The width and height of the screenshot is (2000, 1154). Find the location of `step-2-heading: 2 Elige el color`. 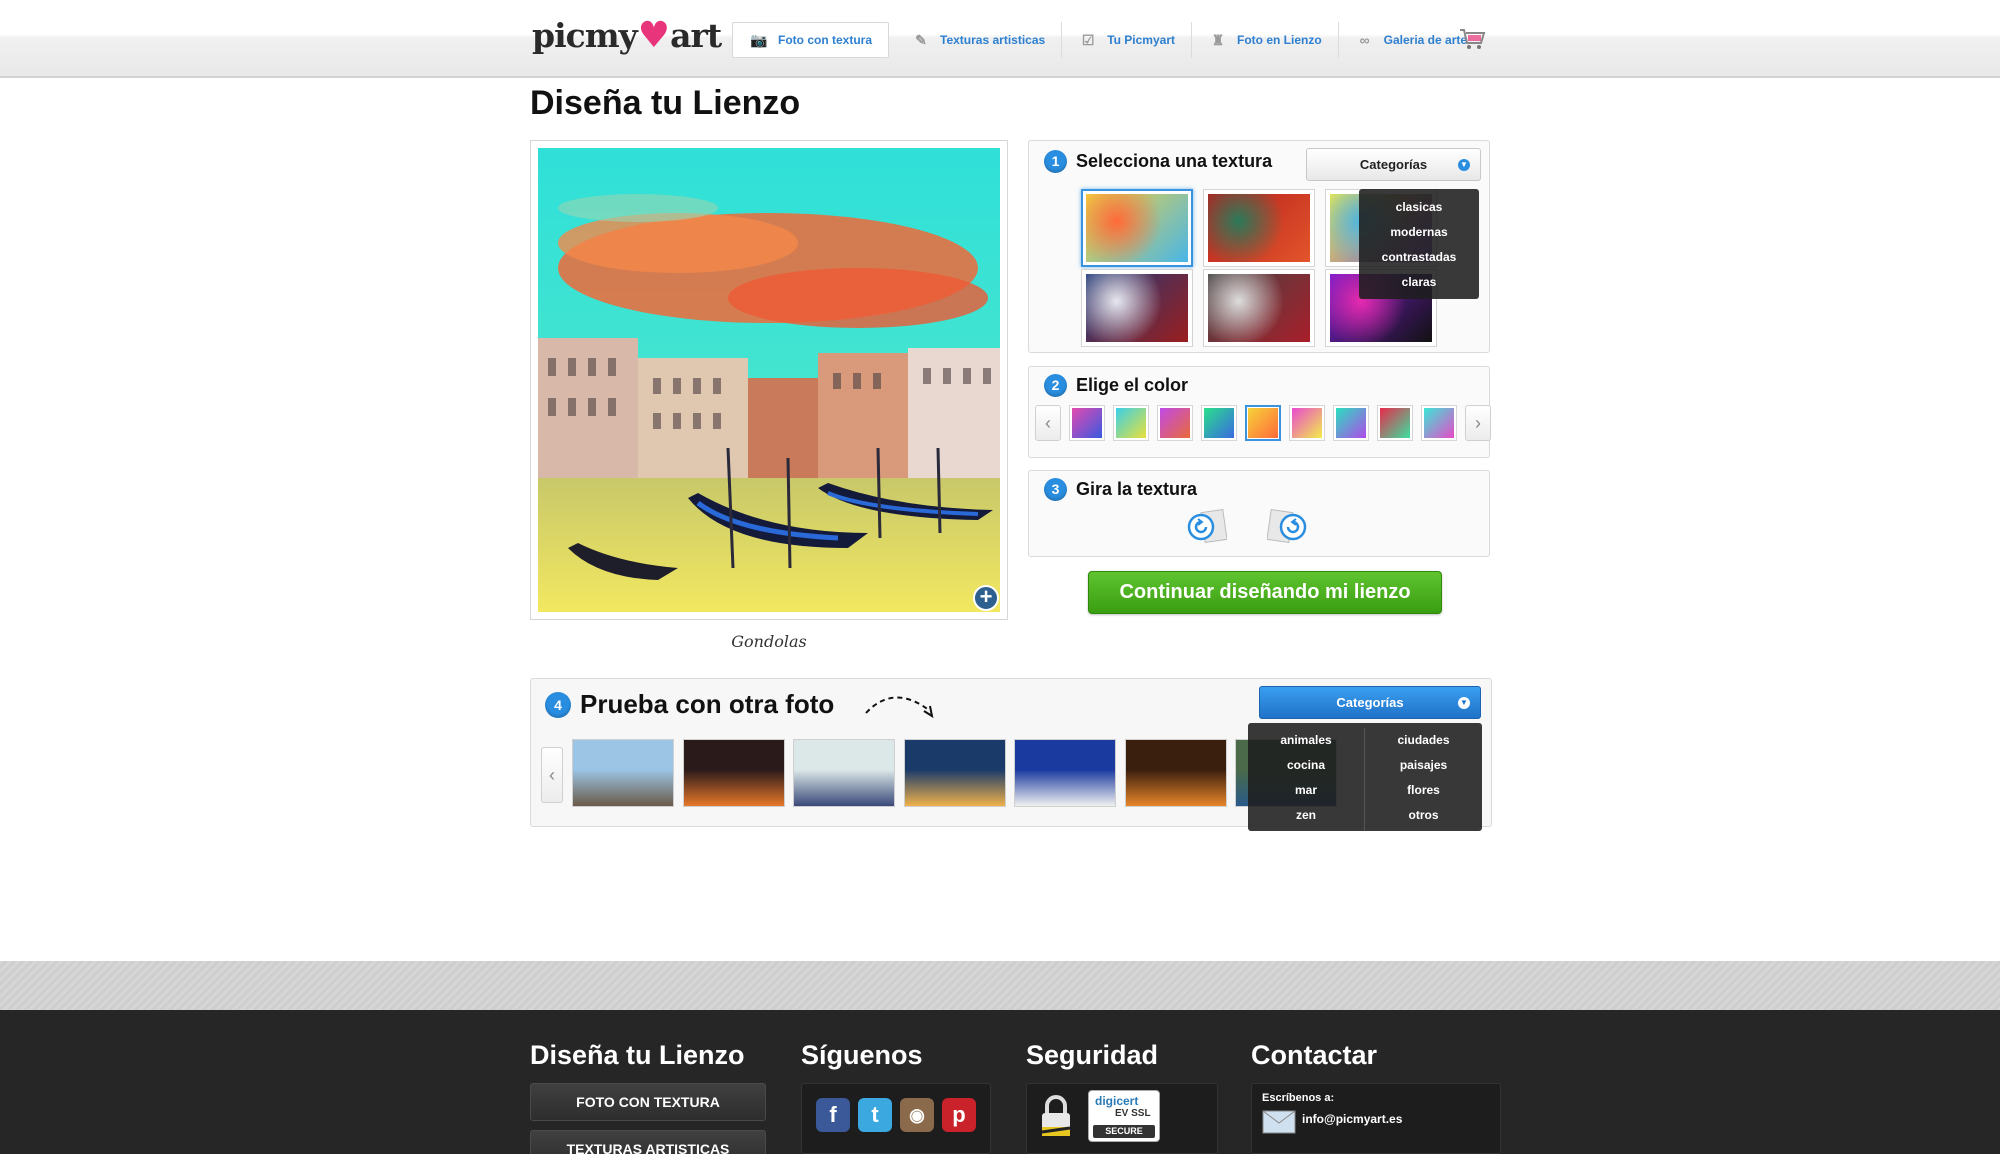

step-2-heading: 2 Elige el color is located at coordinates (1116, 385).